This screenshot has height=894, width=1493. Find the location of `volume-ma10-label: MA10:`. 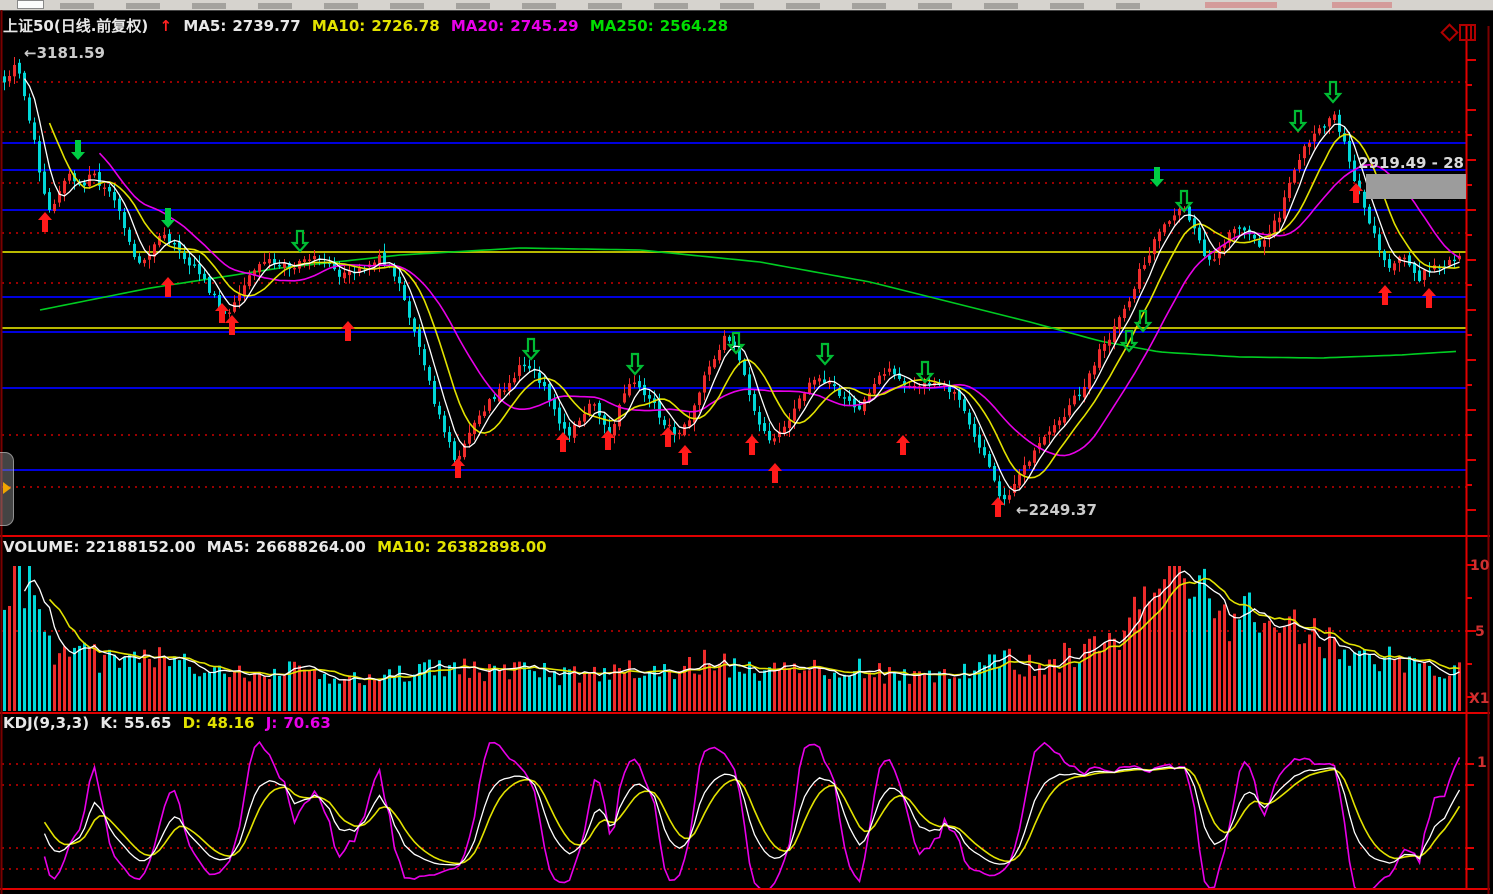

volume-ma10-label: MA10: is located at coordinates (404, 547).